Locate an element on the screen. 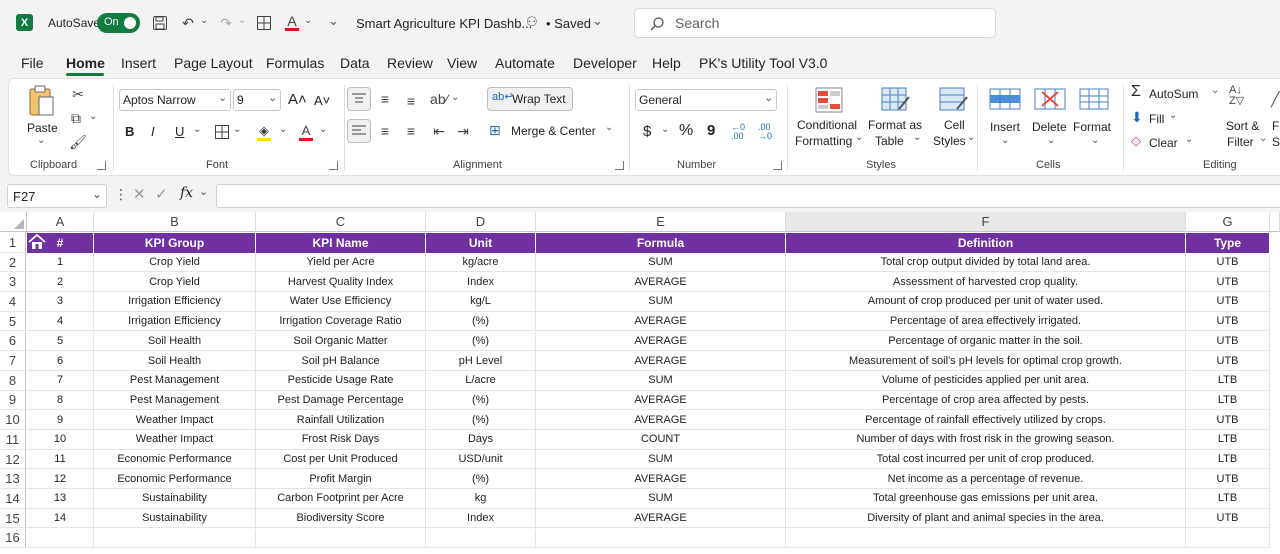  align-right-icon: ≡ is located at coordinates (411, 131).